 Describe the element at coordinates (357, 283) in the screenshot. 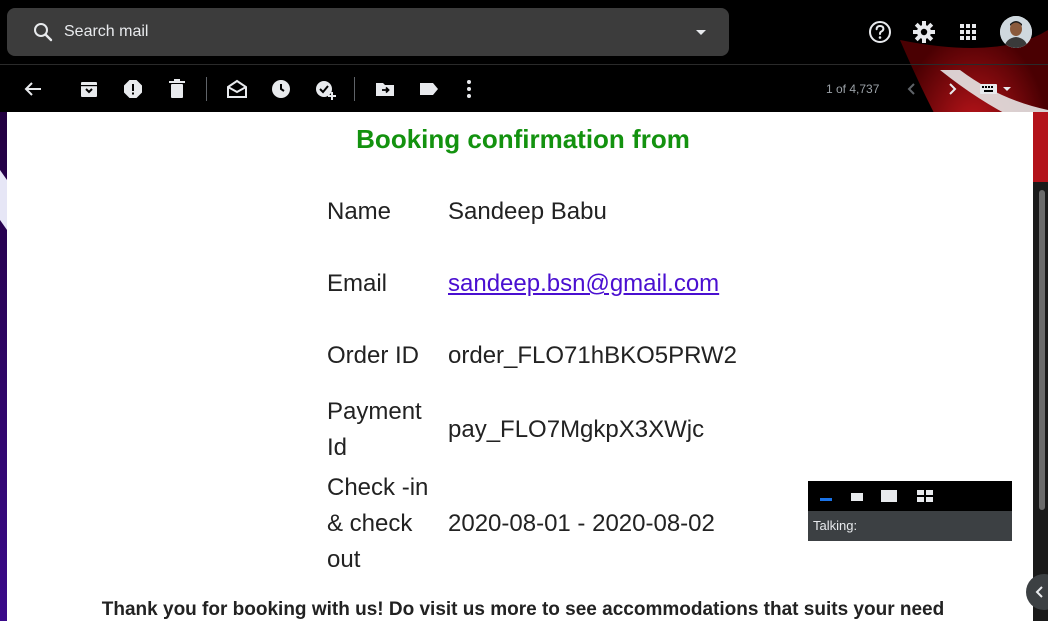

I see `email-label: Email` at that location.